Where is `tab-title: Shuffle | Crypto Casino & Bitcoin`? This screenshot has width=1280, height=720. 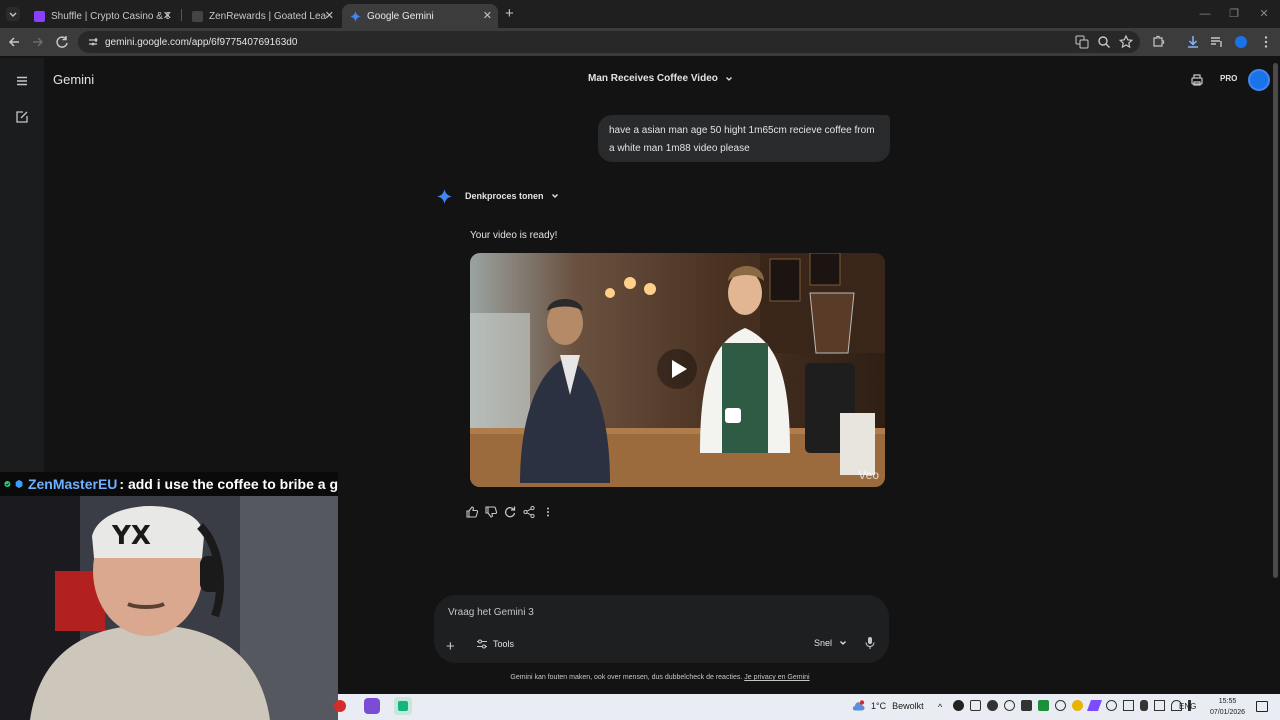 tab-title: Shuffle | Crypto Casino & Bitcoin is located at coordinates (110, 16).